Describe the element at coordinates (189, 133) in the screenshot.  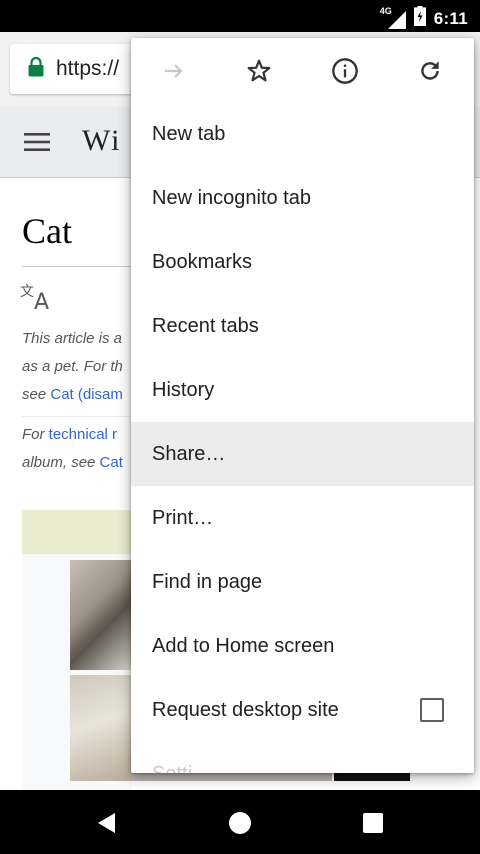
I see `menu-item-label: New tab` at that location.